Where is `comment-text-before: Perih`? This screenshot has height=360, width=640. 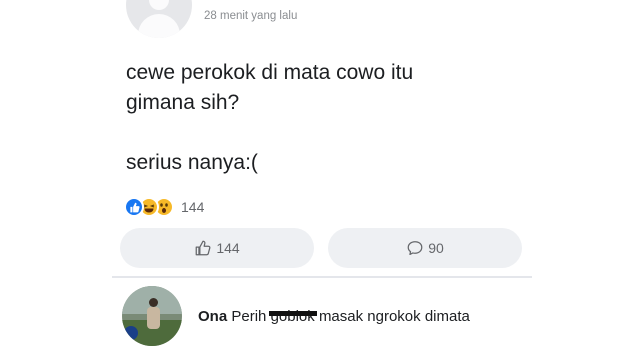
comment-text-before: Perih is located at coordinates (249, 316).